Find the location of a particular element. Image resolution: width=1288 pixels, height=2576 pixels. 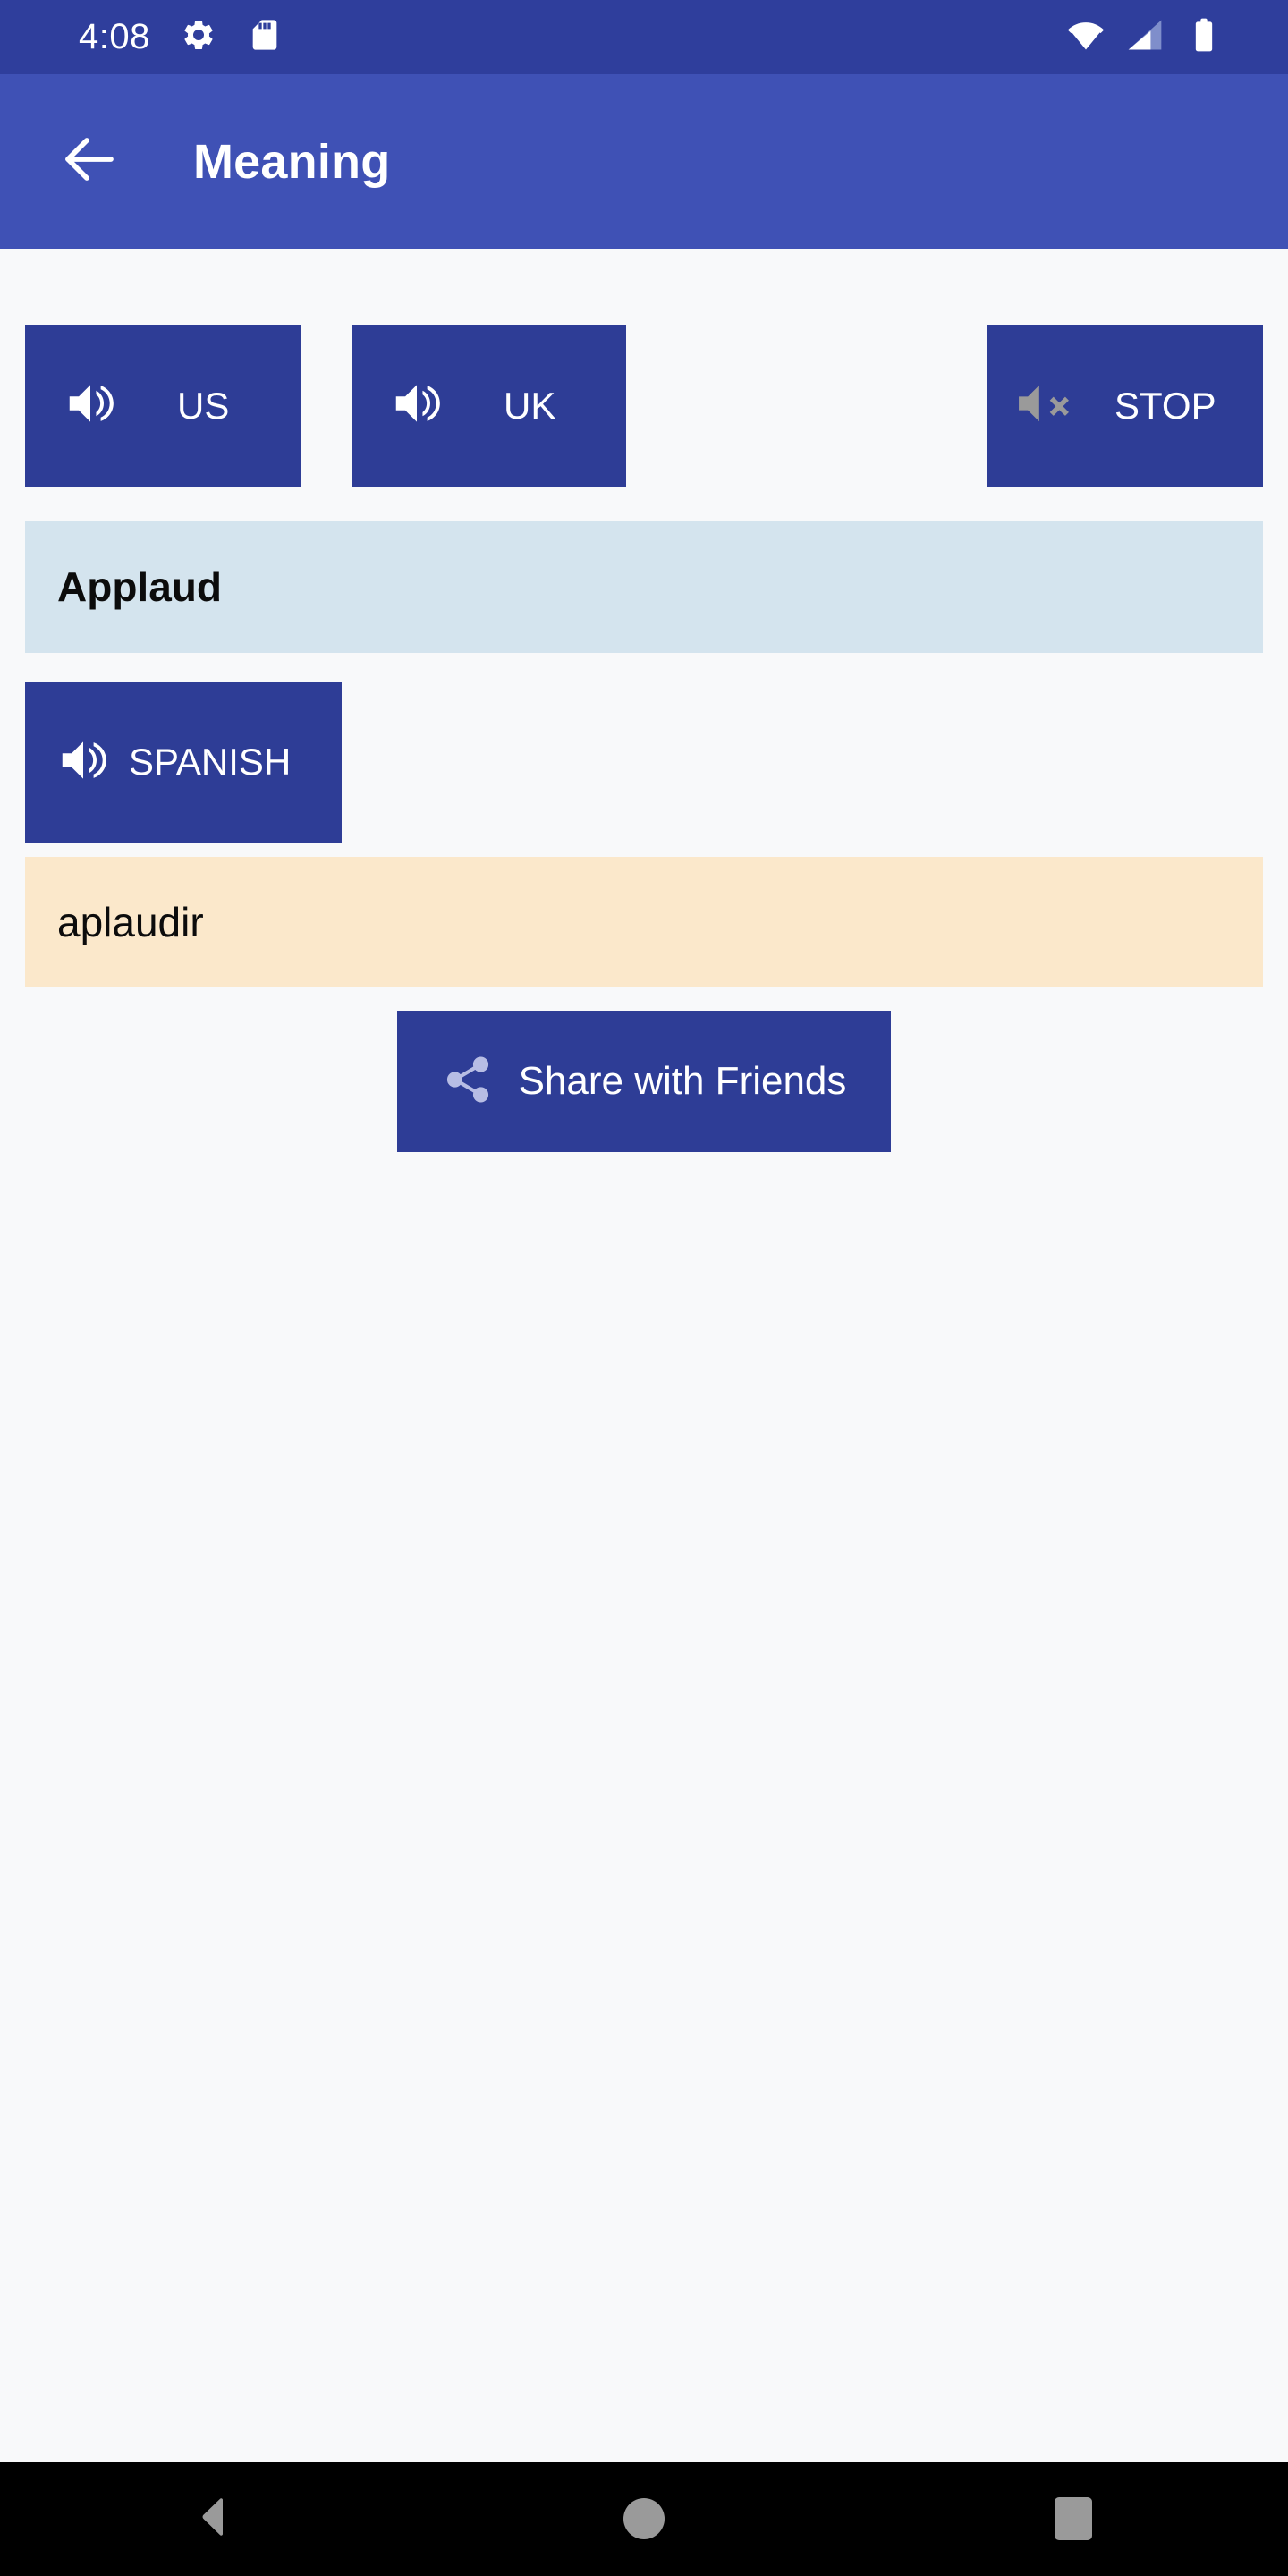

stop-button: STOP is located at coordinates (1125, 406).